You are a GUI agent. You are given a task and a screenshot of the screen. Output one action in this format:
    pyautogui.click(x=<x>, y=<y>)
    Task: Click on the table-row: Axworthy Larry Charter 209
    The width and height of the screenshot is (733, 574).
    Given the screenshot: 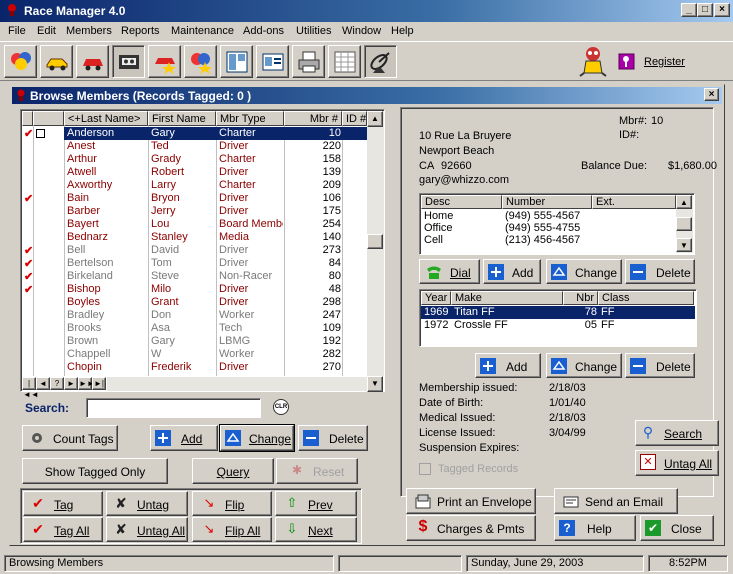 What is the action you would take?
    pyautogui.click(x=194, y=185)
    